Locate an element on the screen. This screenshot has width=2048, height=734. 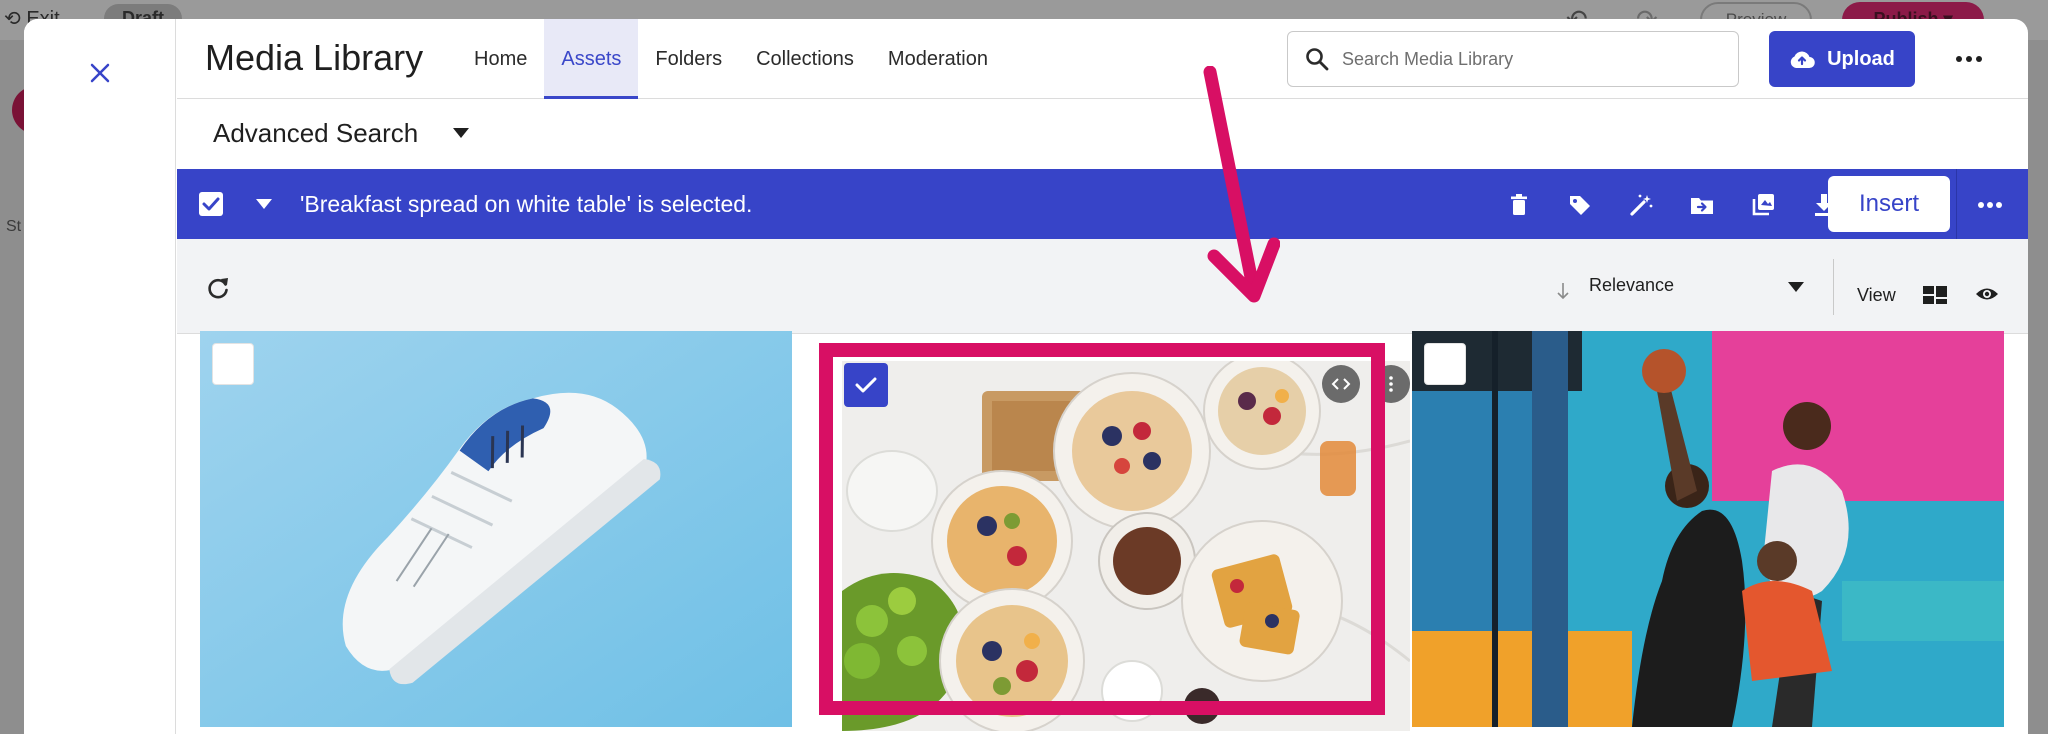
add-to-collection-icon is located at coordinates (1763, 205).